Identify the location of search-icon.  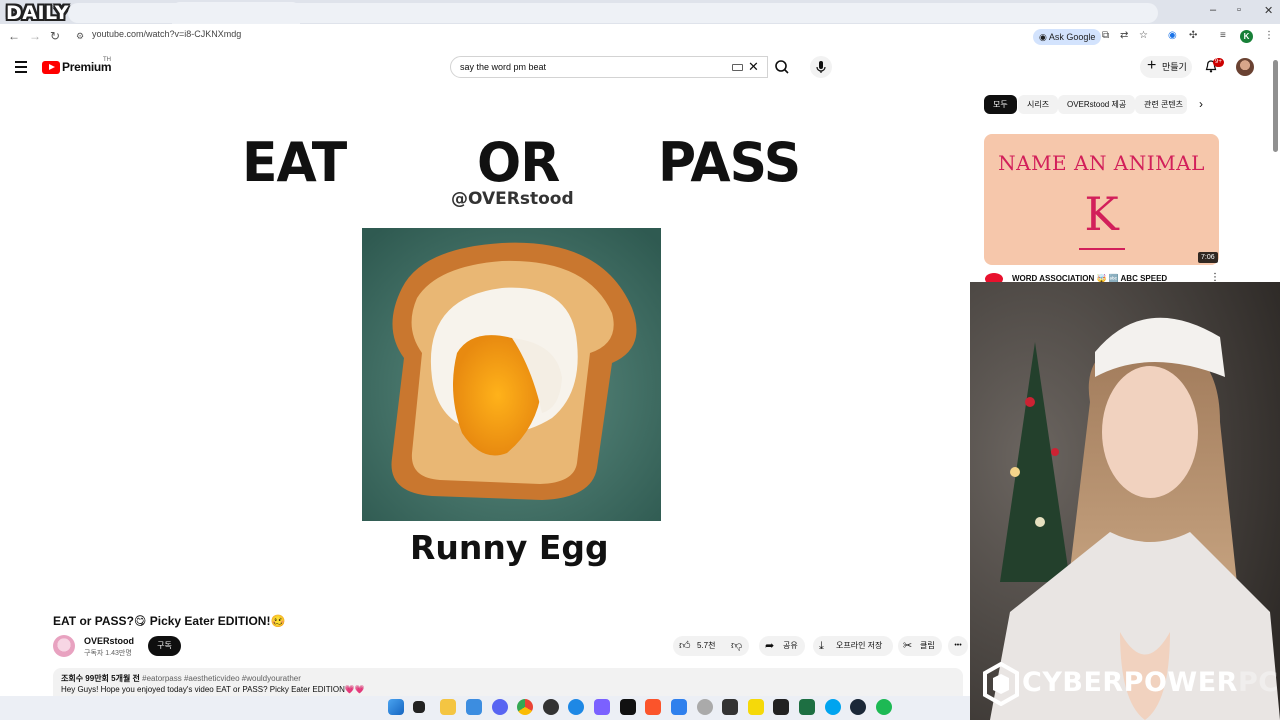
(782, 67).